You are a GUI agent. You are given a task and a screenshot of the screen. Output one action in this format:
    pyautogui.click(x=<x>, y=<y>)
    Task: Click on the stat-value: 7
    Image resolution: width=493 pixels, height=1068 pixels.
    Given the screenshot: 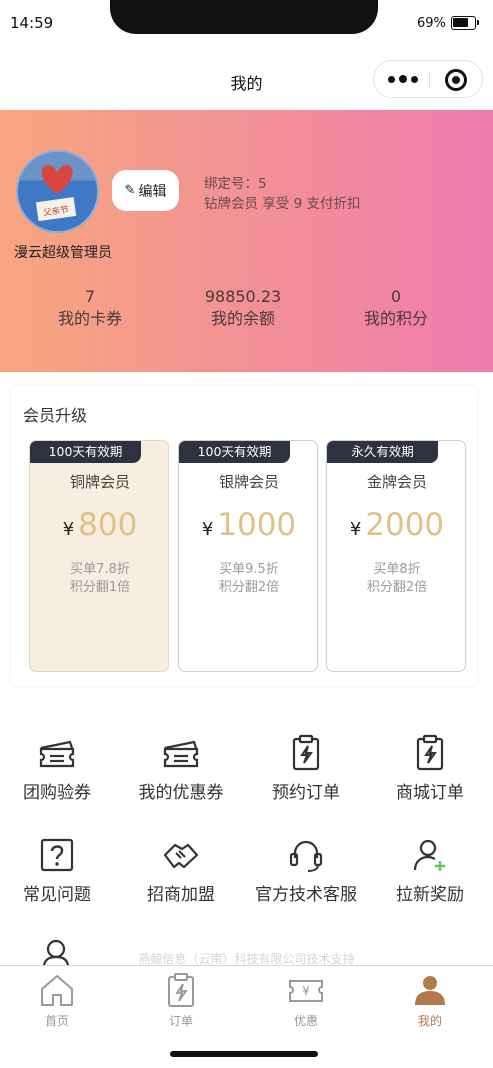 What is the action you would take?
    pyautogui.click(x=90, y=296)
    